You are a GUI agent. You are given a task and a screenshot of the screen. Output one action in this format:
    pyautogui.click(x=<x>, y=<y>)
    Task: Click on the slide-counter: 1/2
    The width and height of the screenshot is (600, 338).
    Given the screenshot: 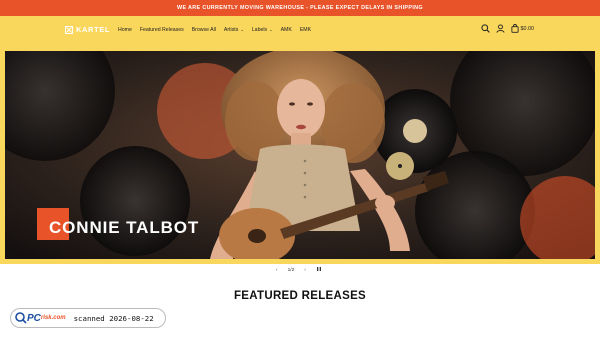 What is the action you would take?
    pyautogui.click(x=291, y=270)
    